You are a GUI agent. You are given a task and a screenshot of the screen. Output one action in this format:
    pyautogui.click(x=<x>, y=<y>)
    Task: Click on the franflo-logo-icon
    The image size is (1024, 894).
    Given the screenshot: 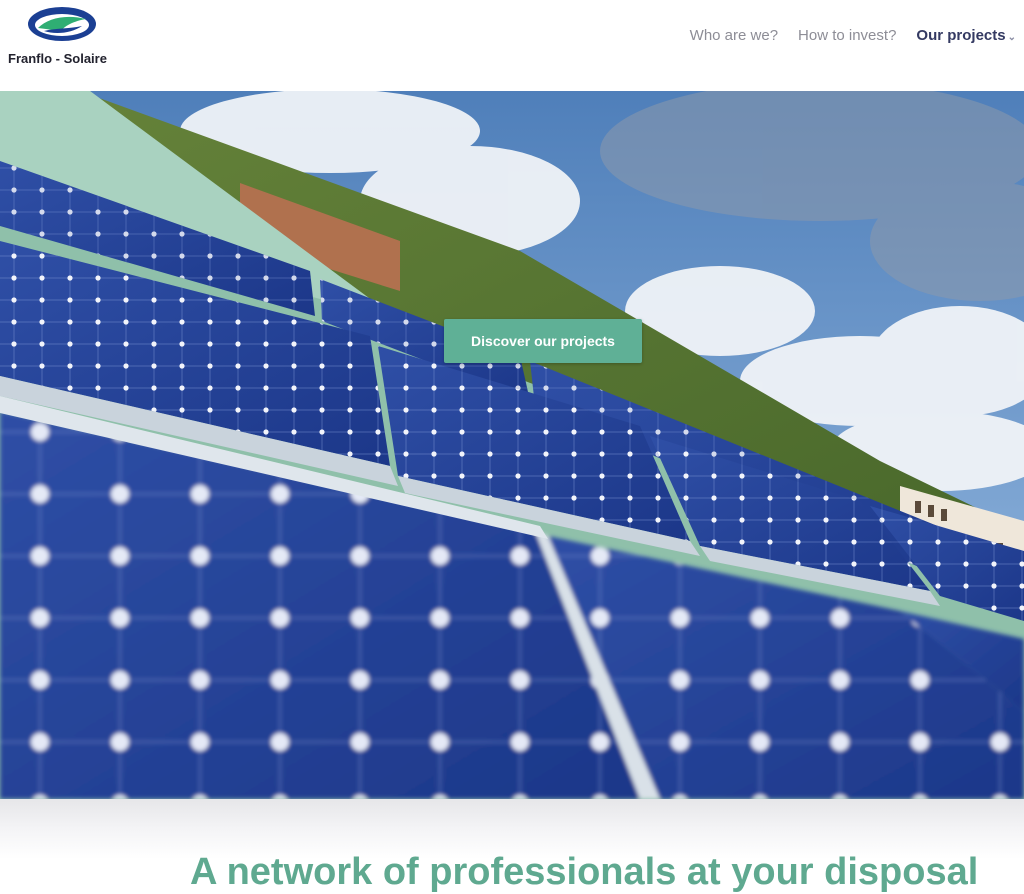 What is the action you would take?
    pyautogui.click(x=62, y=24)
    